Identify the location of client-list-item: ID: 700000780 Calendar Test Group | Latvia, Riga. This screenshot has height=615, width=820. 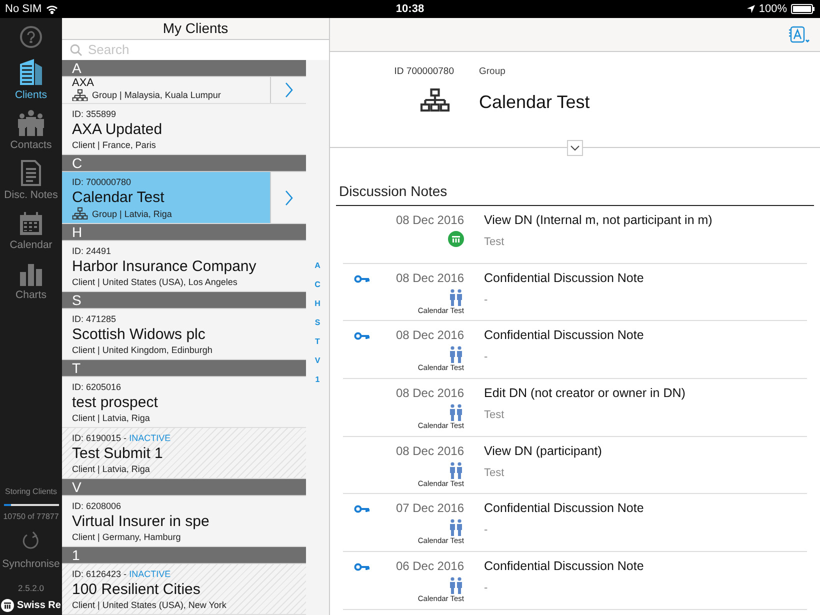
(184, 198).